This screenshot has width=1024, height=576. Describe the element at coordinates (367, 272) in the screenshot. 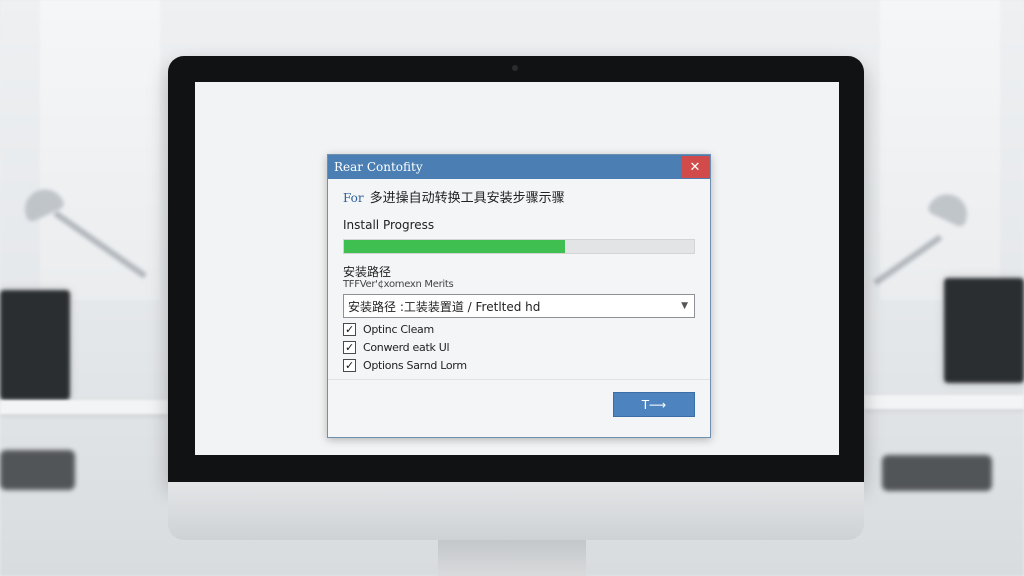

I see `install-path-label: 安装路径` at that location.